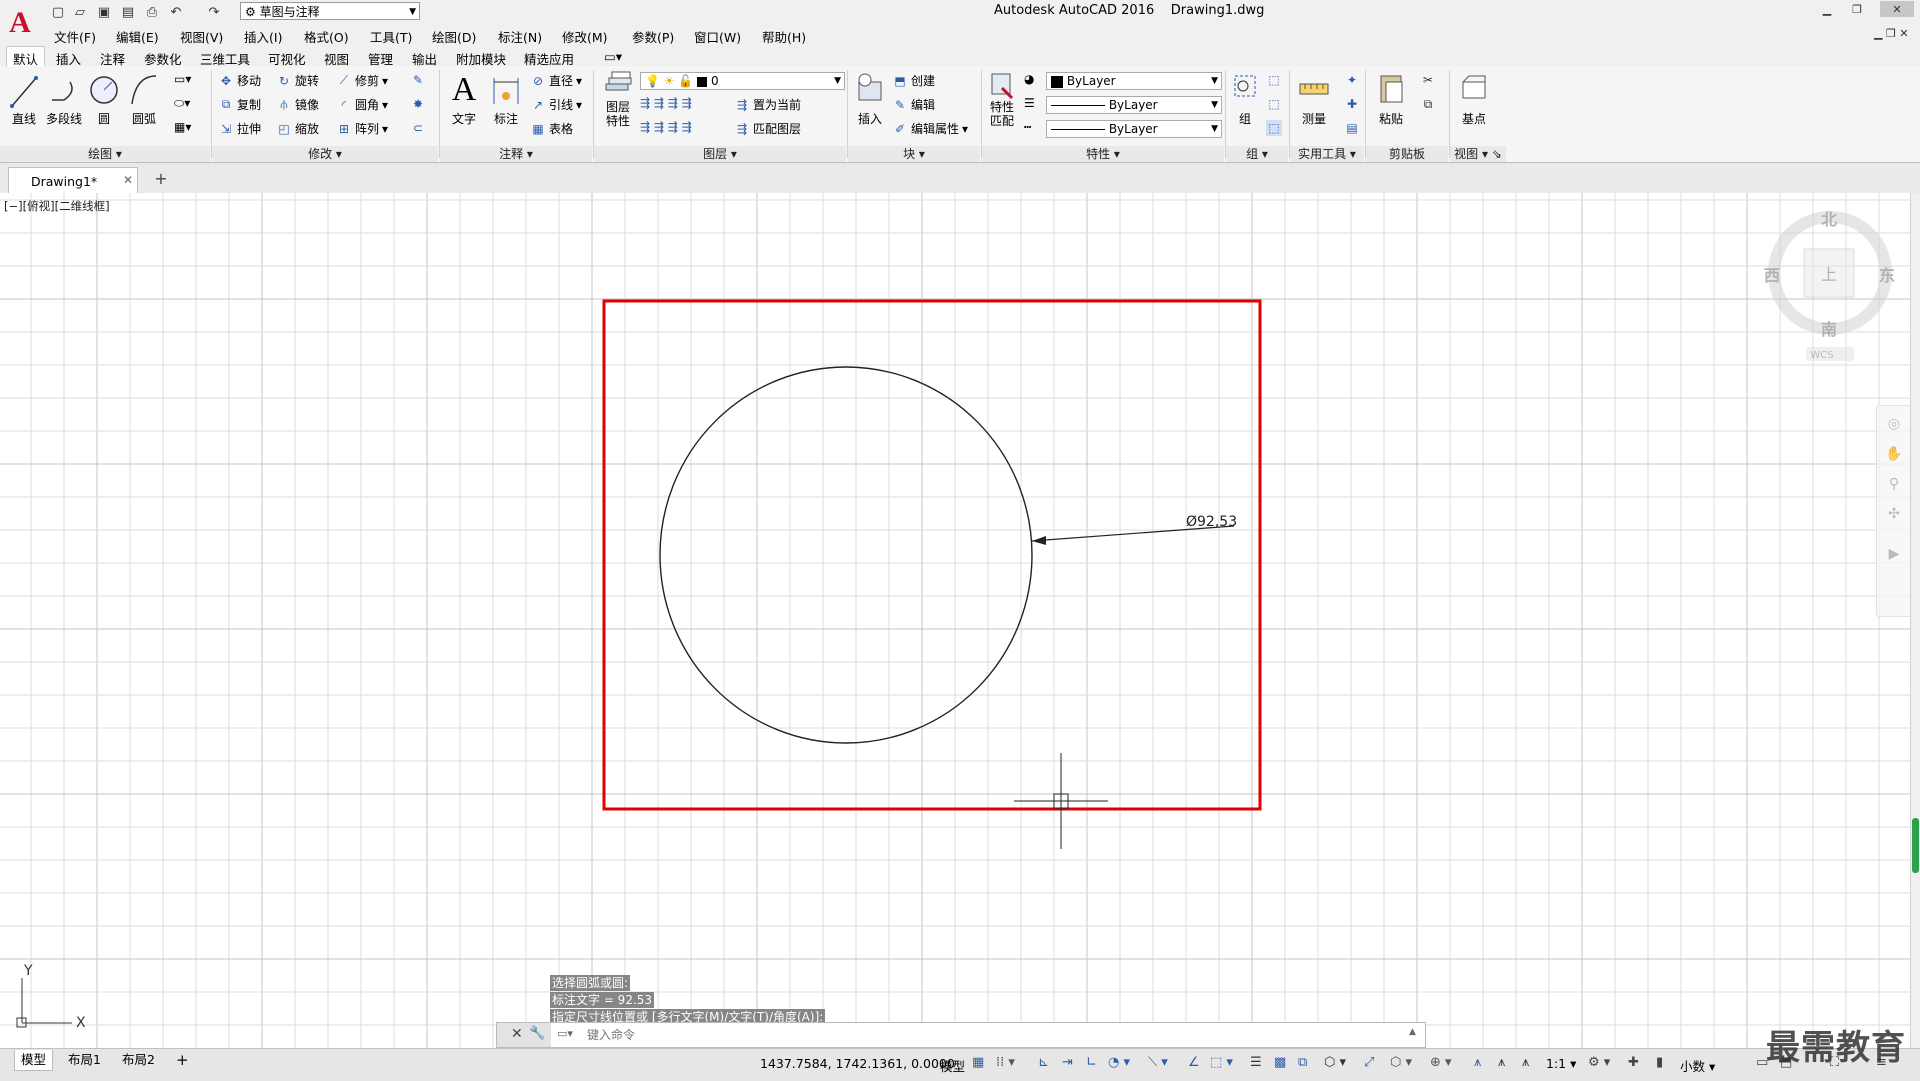 The height and width of the screenshot is (1081, 1920). Describe the element at coordinates (1027, 127) in the screenshot. I see `linetype-icon: ┅` at that location.